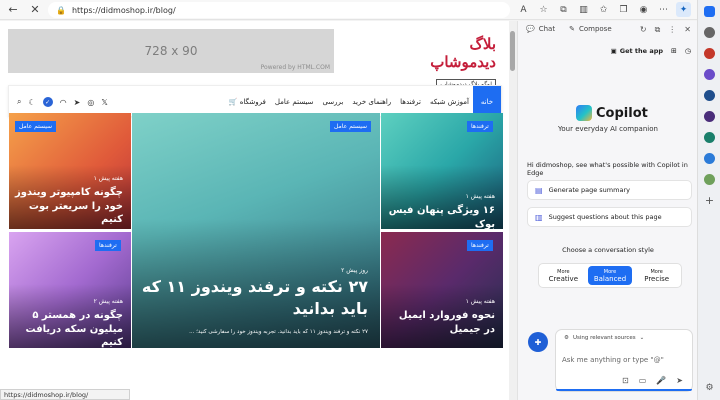  What do you see at coordinates (410, 102) in the screenshot?
I see `nav-link-tricks: ترفندها` at bounding box center [410, 102].